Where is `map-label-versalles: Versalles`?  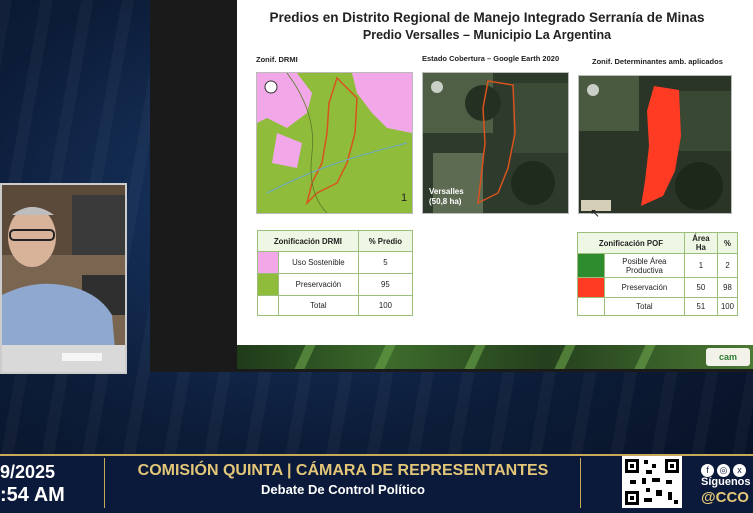
map-label-versalles: Versalles is located at coordinates (446, 191).